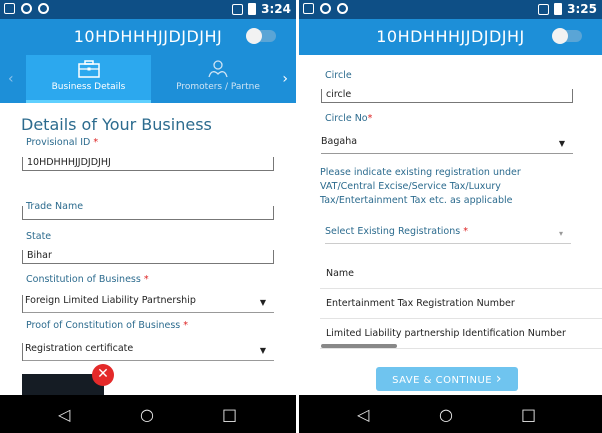  Describe the element at coordinates (339, 141) in the screenshot. I see `dropdown-value: Bagaha` at that location.